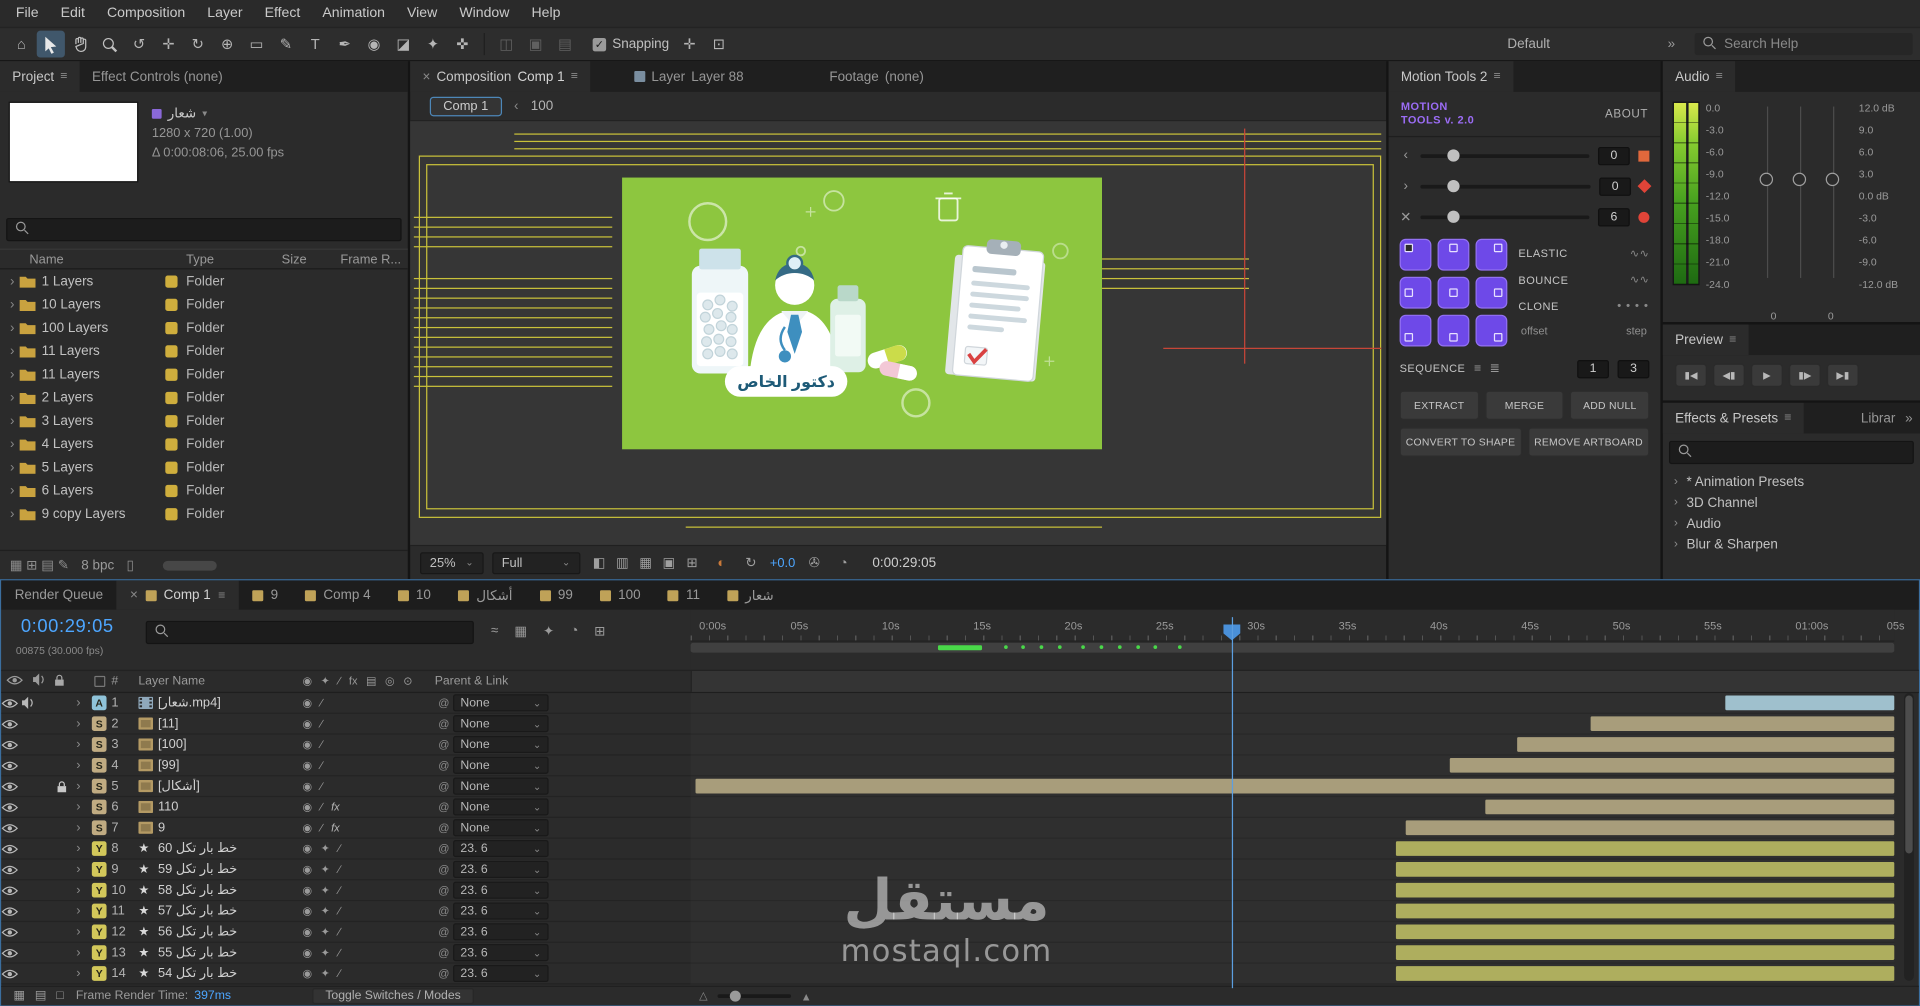 Image resolution: width=1920 pixels, height=1006 pixels. Describe the element at coordinates (1495, 368) in the screenshot. I see `sequence-mode-icon: ≣` at that location.